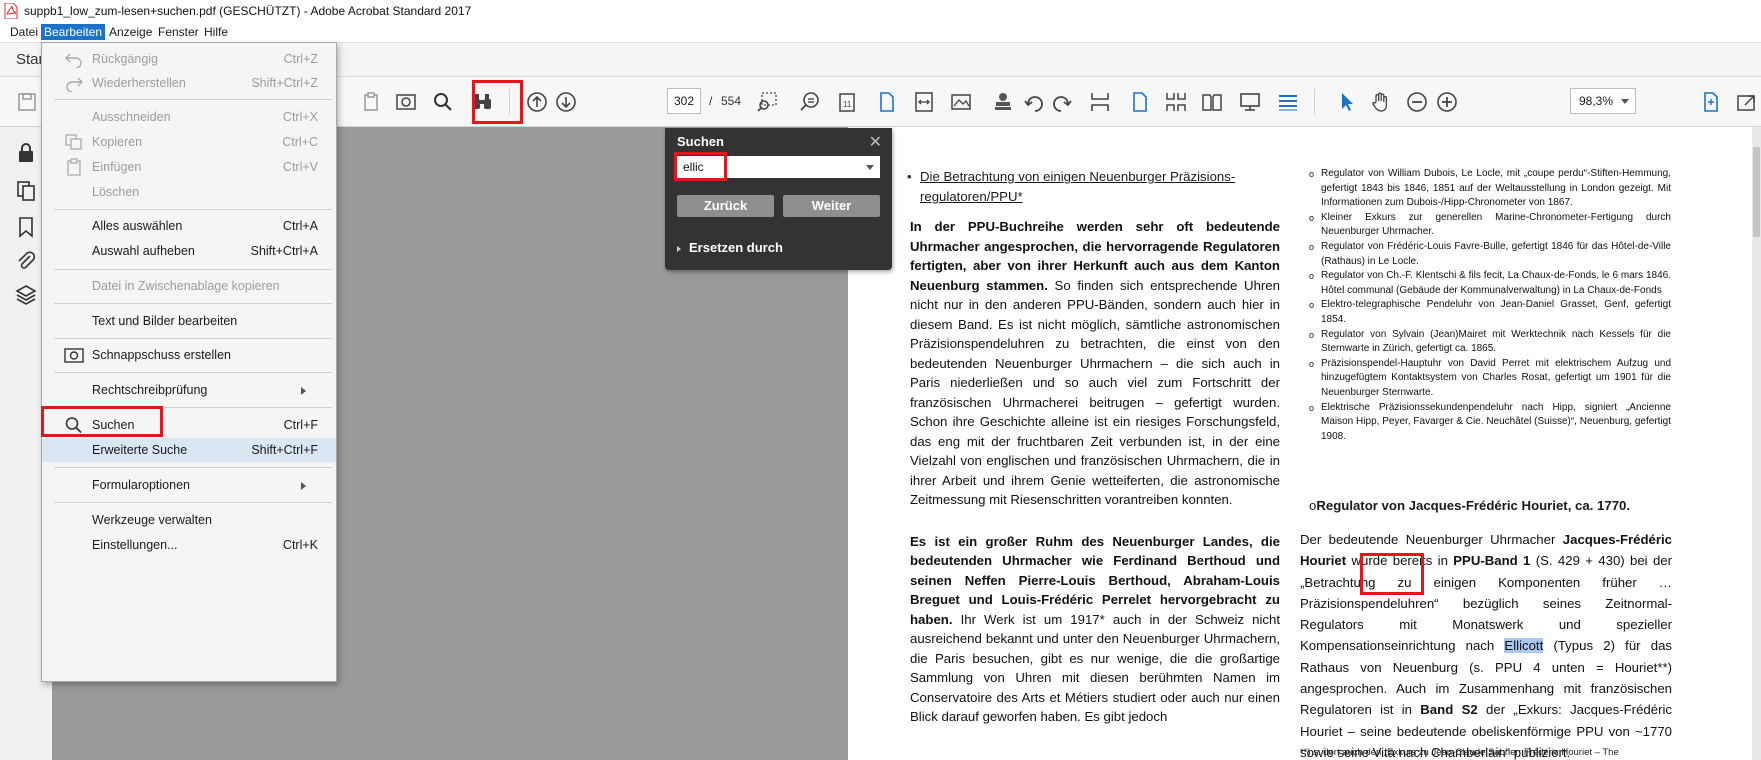 This screenshot has height=760, width=1761. What do you see at coordinates (30, 59) in the screenshot?
I see `tab-start: Star` at bounding box center [30, 59].